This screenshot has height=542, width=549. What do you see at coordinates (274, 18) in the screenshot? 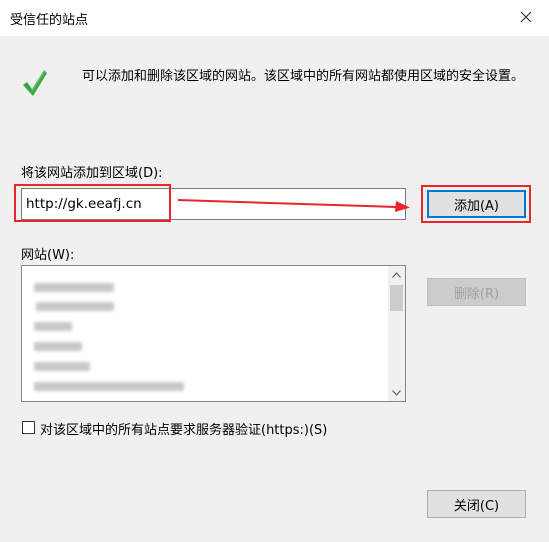
I see `title-bar: 受信任的站点` at bounding box center [274, 18].